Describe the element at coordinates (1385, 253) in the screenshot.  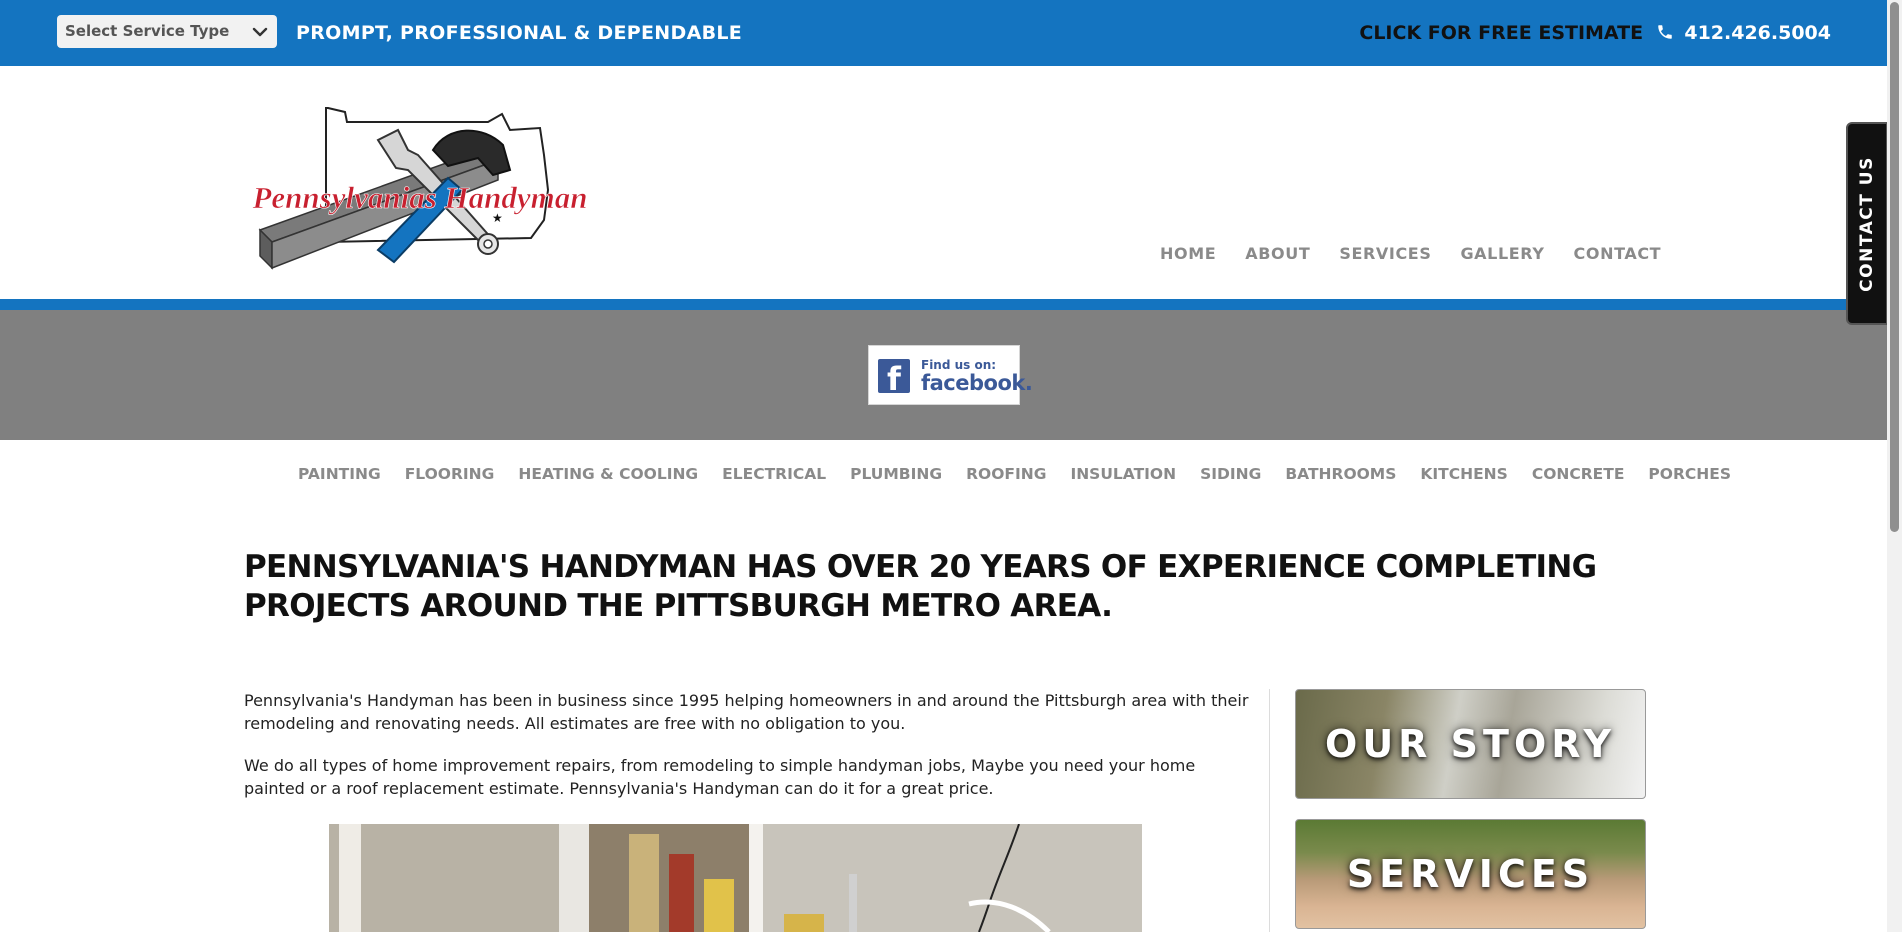
I see `nav-services: SERVICES` at that location.